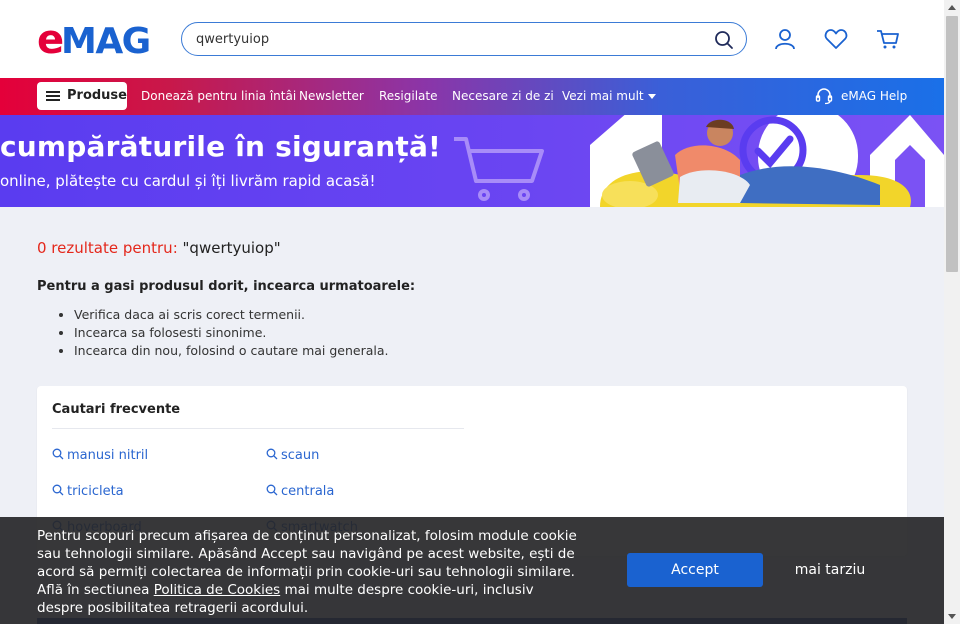  Describe the element at coordinates (952, 7) in the screenshot. I see `scroll-up-arrow-icon` at that location.